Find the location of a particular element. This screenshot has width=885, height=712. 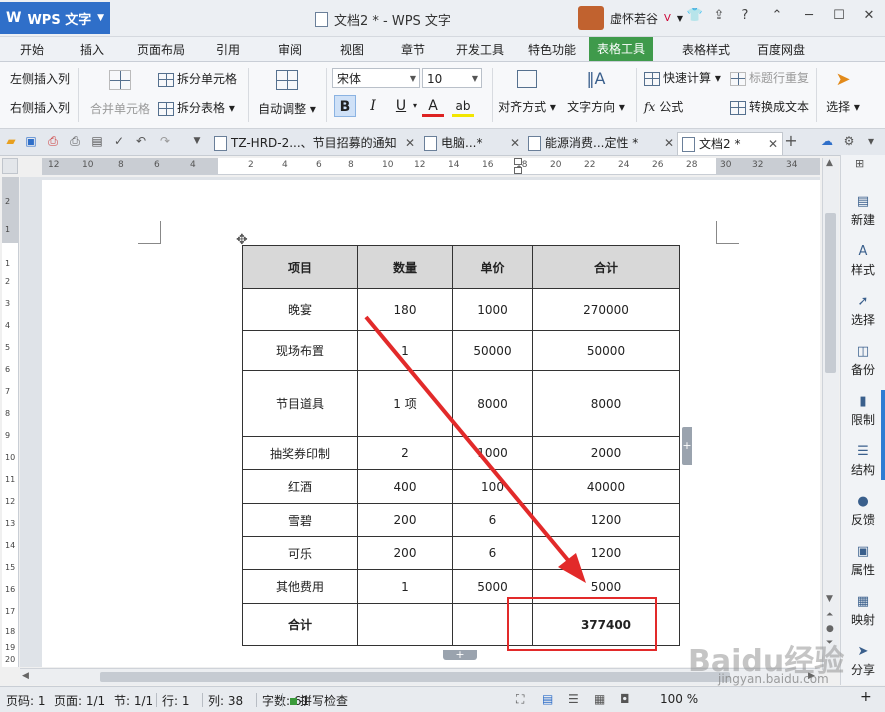

tab-page-layout: 页面布局 is located at coordinates (161, 49).